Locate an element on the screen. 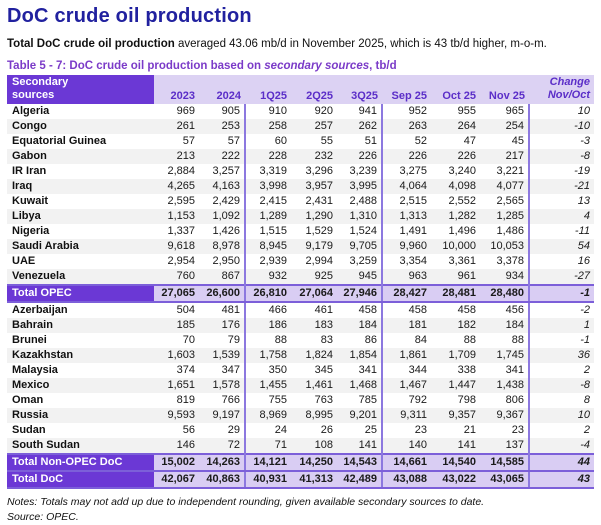  row-label-cell: Saudi Arabia is located at coordinates (80, 246).